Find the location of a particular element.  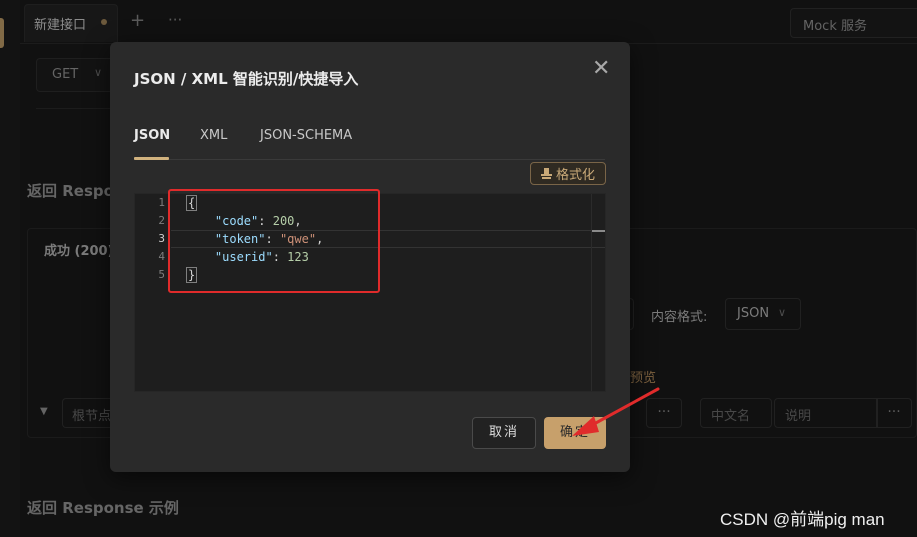

editor-scrollbar is located at coordinates (598, 292).